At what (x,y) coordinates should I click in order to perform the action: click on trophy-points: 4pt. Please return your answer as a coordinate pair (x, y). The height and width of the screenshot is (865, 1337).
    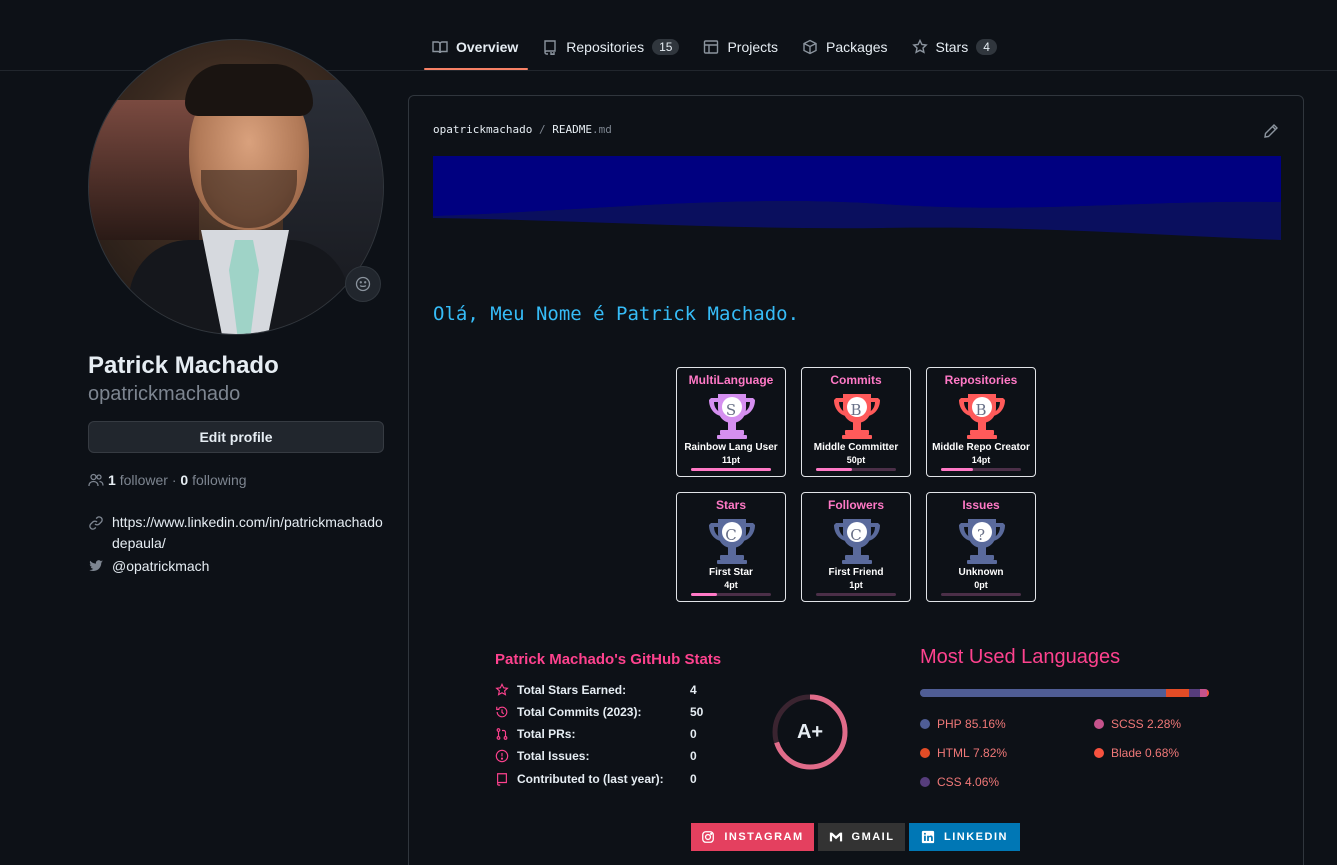
    Looking at the image, I should click on (731, 585).